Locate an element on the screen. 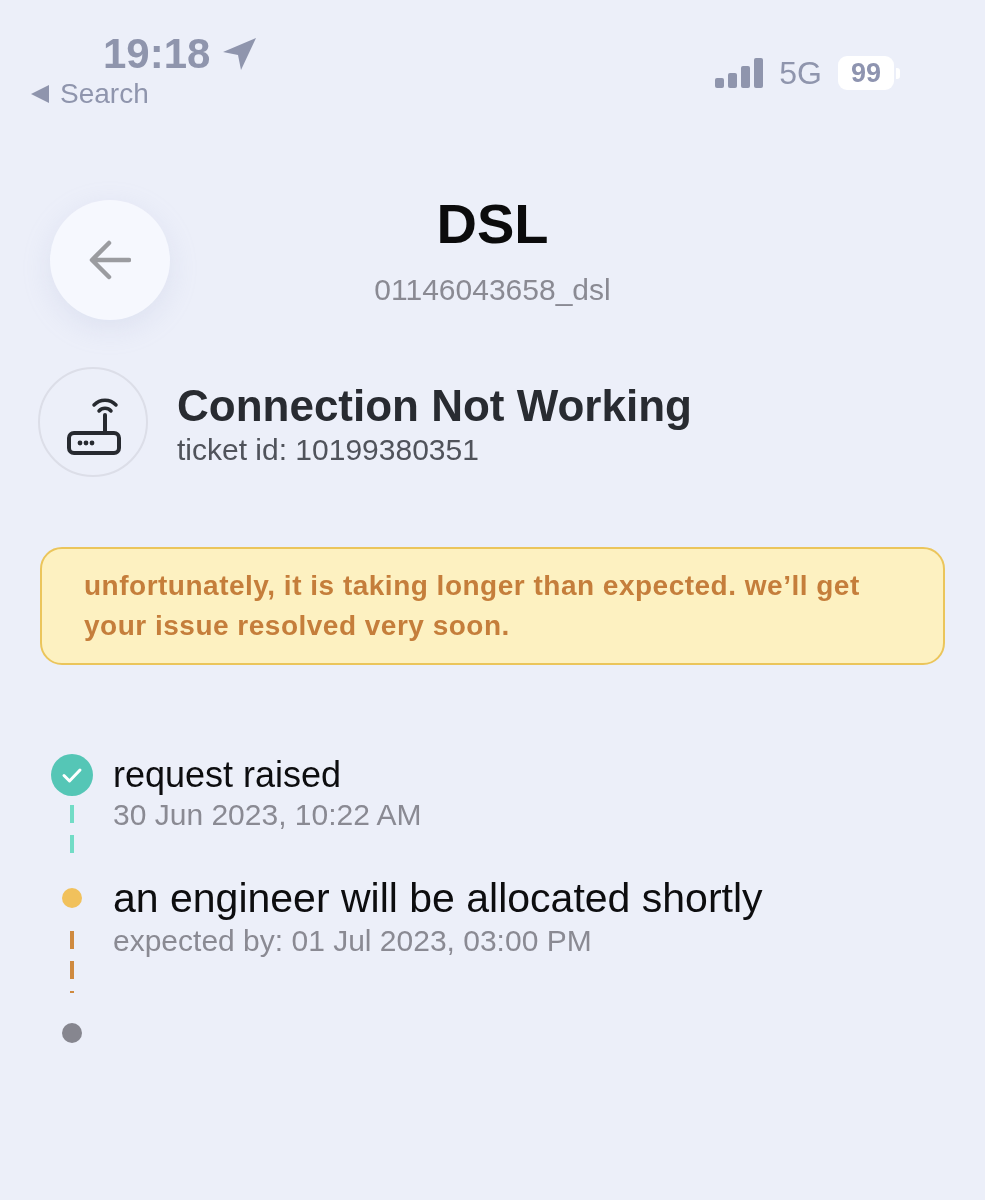  step-title: request raised is located at coordinates (227, 775).